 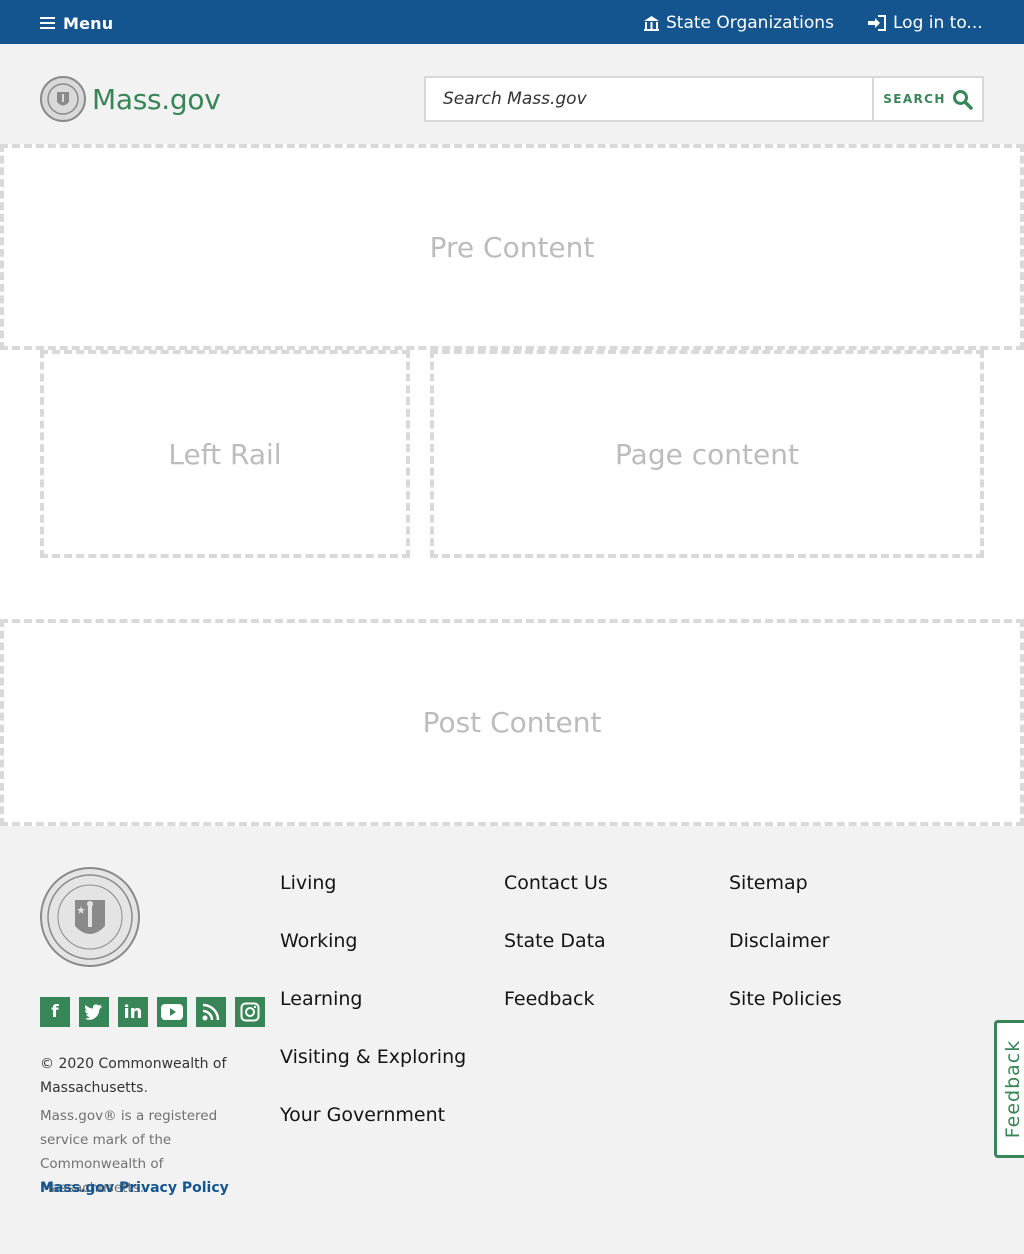 I want to click on footer-nav-col-3: Sitemap Disclaimer Site Policies, so click(x=785, y=955).